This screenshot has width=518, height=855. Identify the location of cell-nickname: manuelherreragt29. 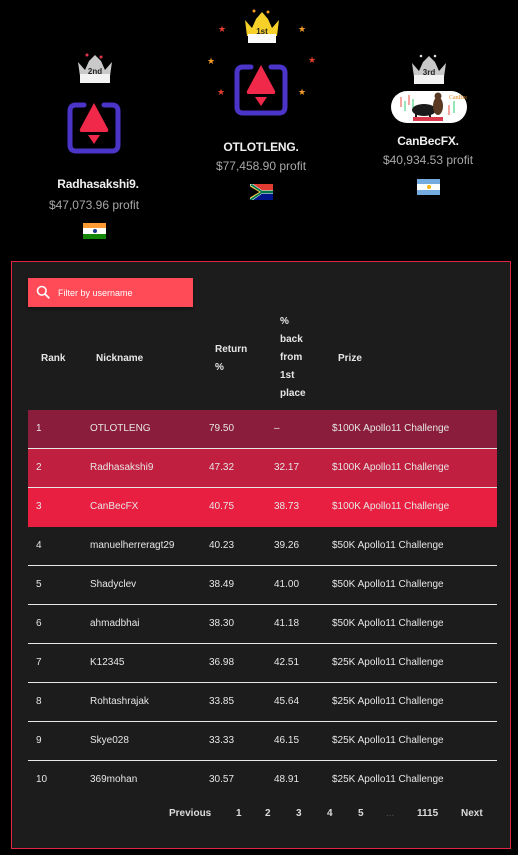
(132, 545).